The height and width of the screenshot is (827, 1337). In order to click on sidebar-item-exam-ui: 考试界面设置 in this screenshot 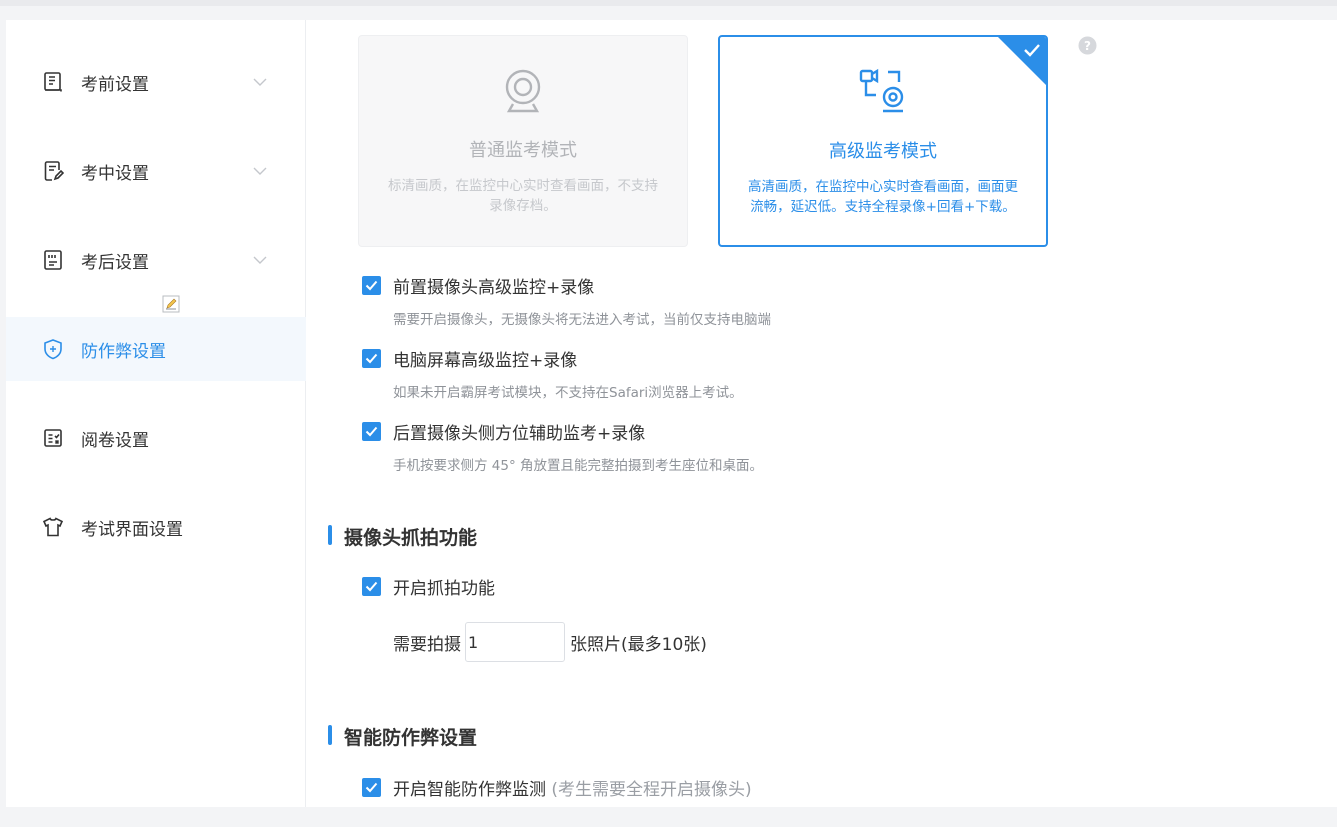, I will do `click(156, 527)`.